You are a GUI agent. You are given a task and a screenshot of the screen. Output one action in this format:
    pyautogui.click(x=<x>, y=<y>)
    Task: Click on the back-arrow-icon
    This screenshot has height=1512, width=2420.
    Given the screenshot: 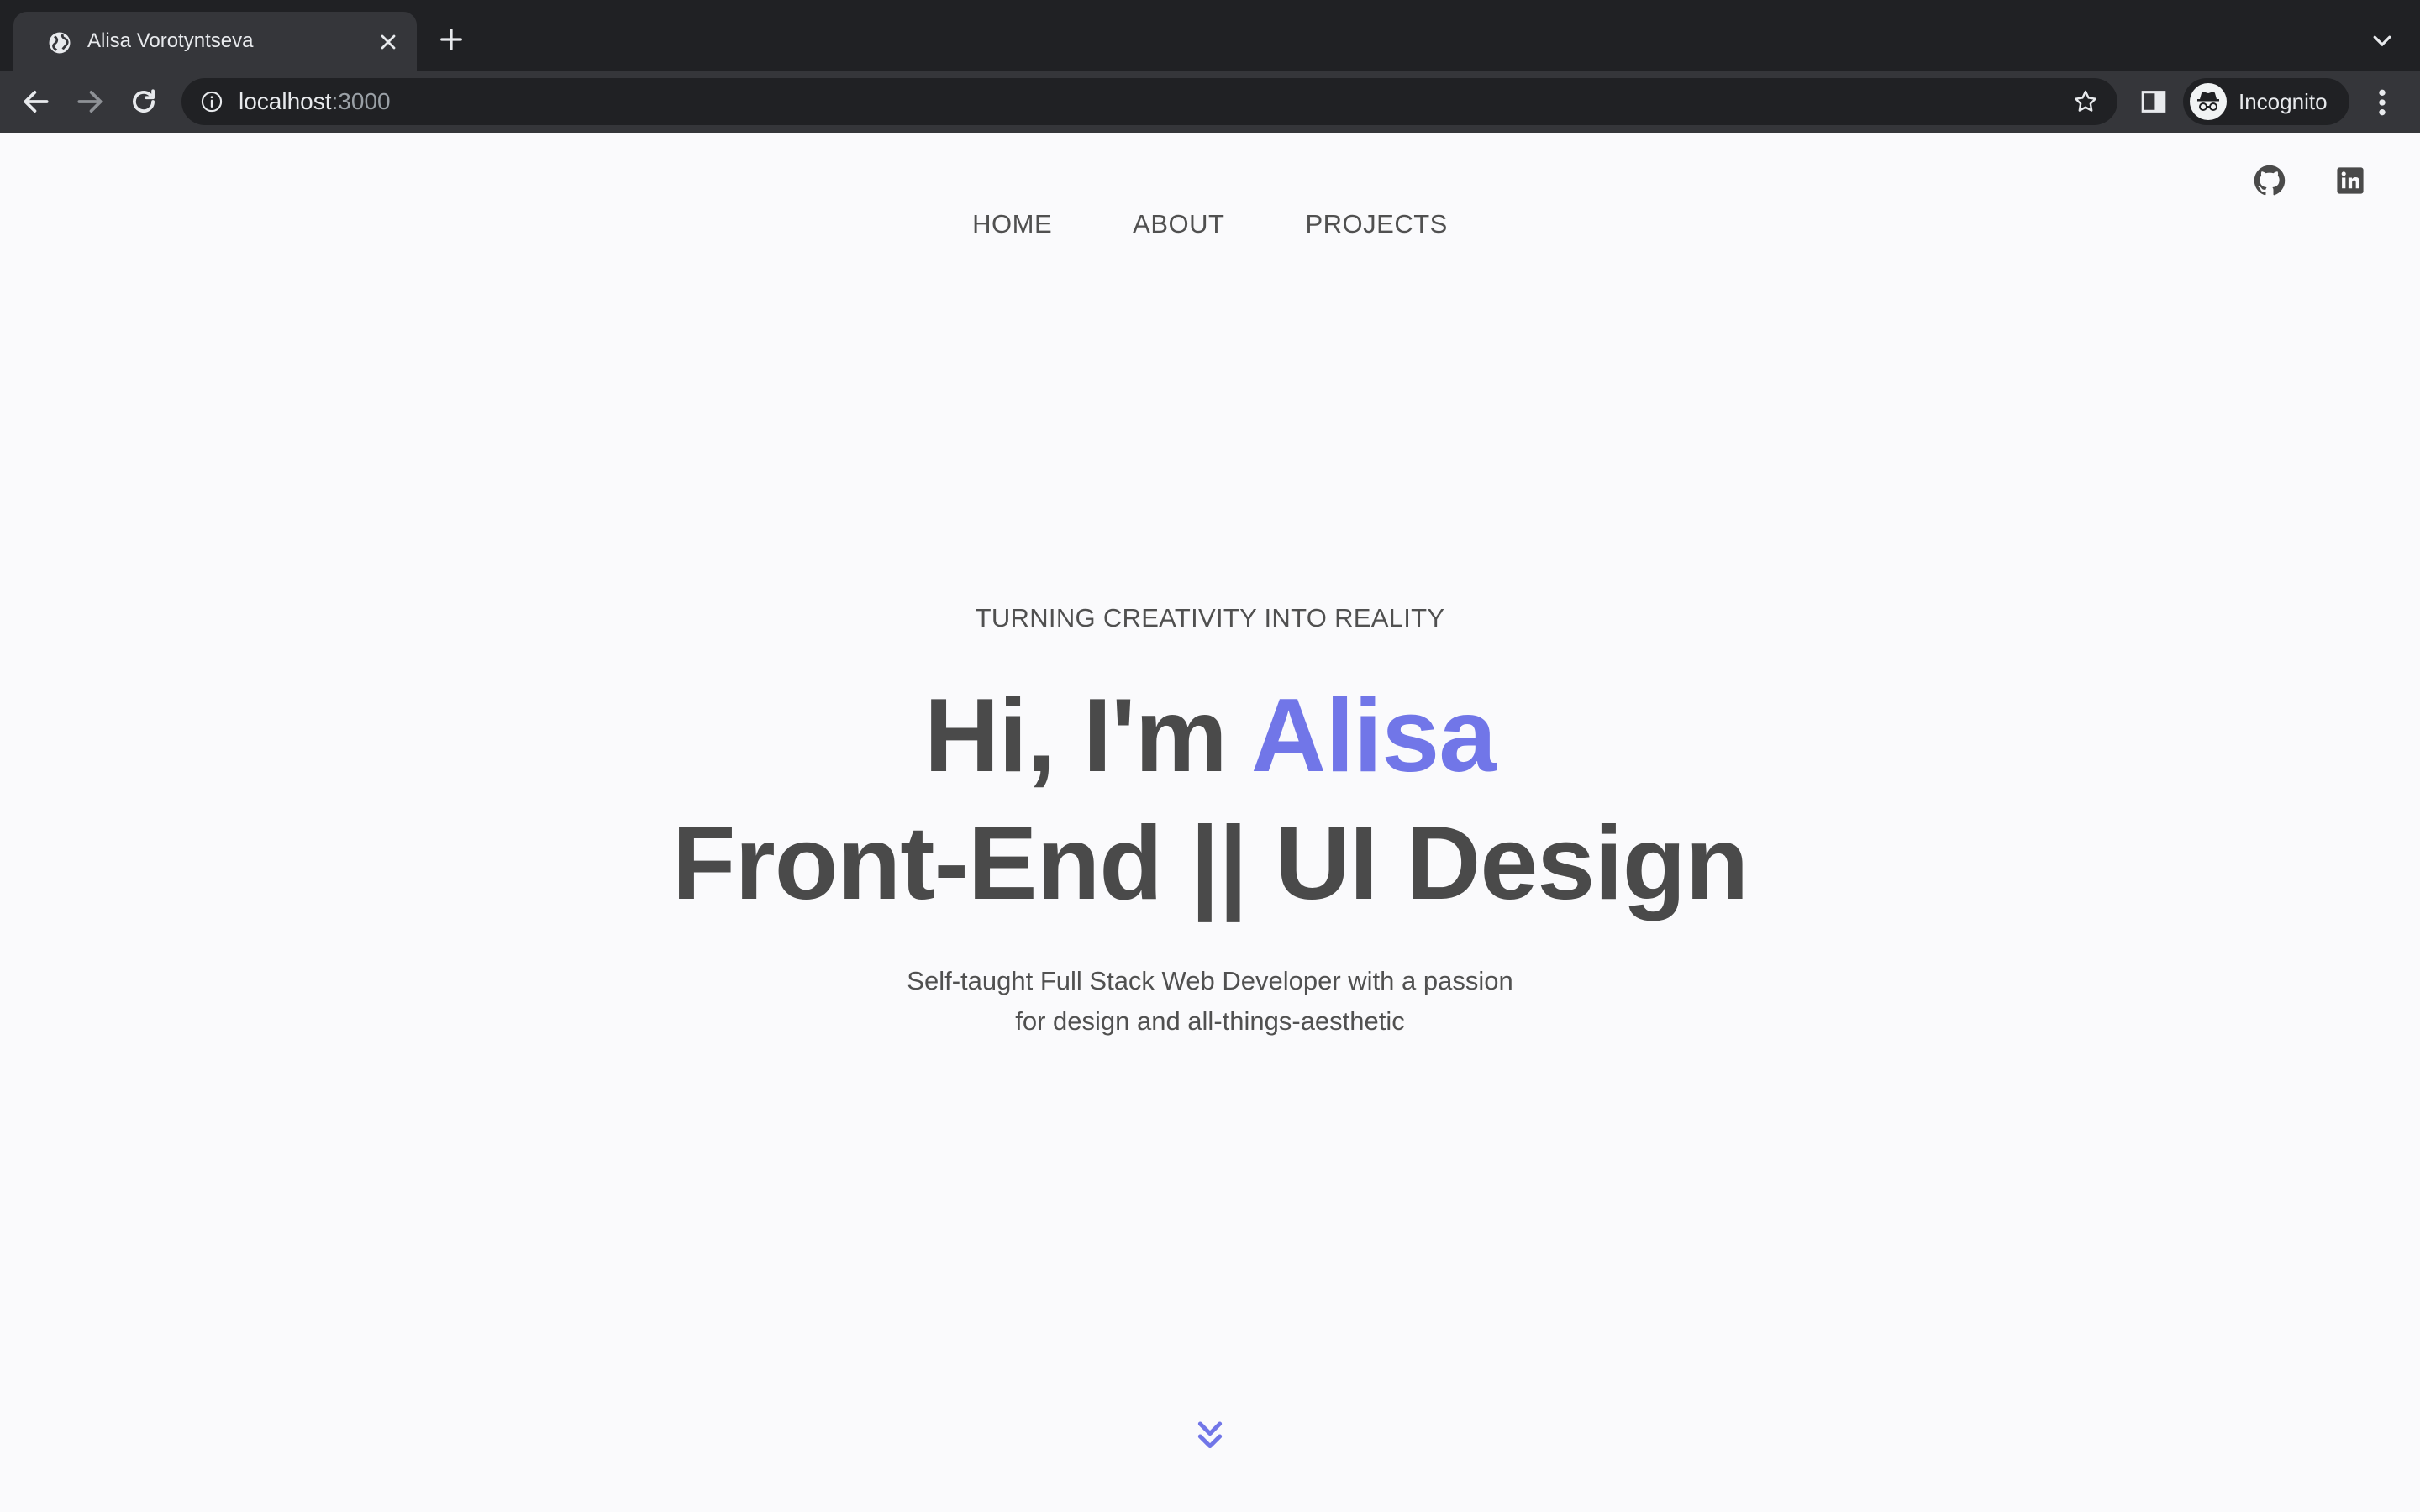 What is the action you would take?
    pyautogui.click(x=36, y=102)
    